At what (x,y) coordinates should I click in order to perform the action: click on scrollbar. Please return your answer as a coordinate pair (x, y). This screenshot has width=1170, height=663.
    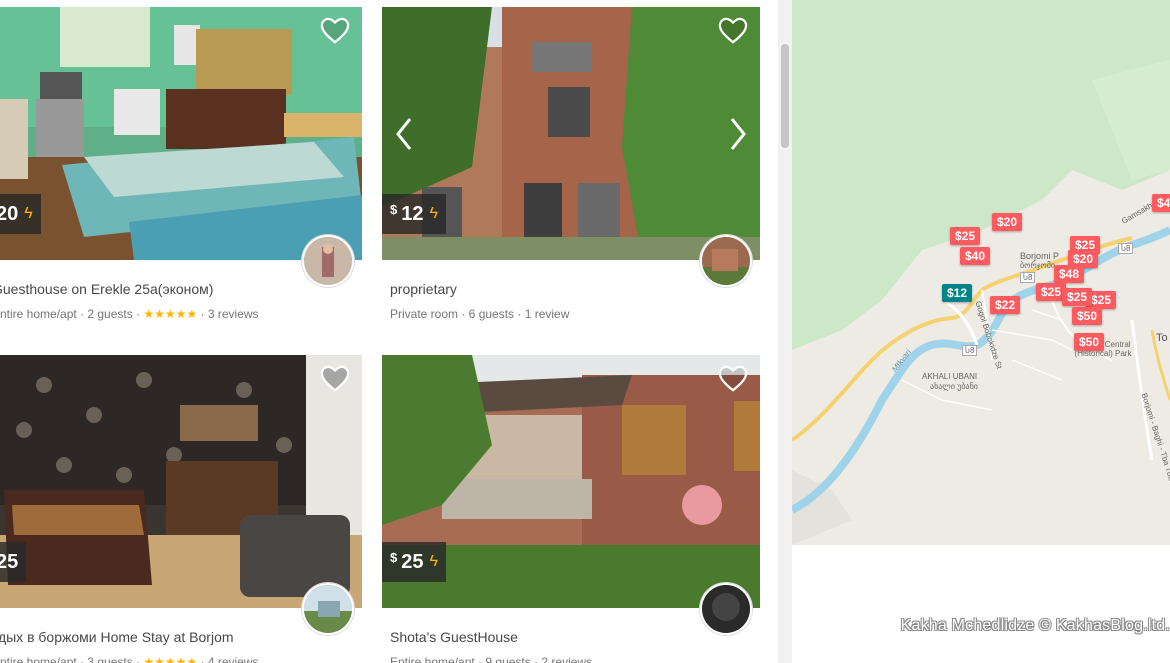
    Looking at the image, I should click on (785, 331).